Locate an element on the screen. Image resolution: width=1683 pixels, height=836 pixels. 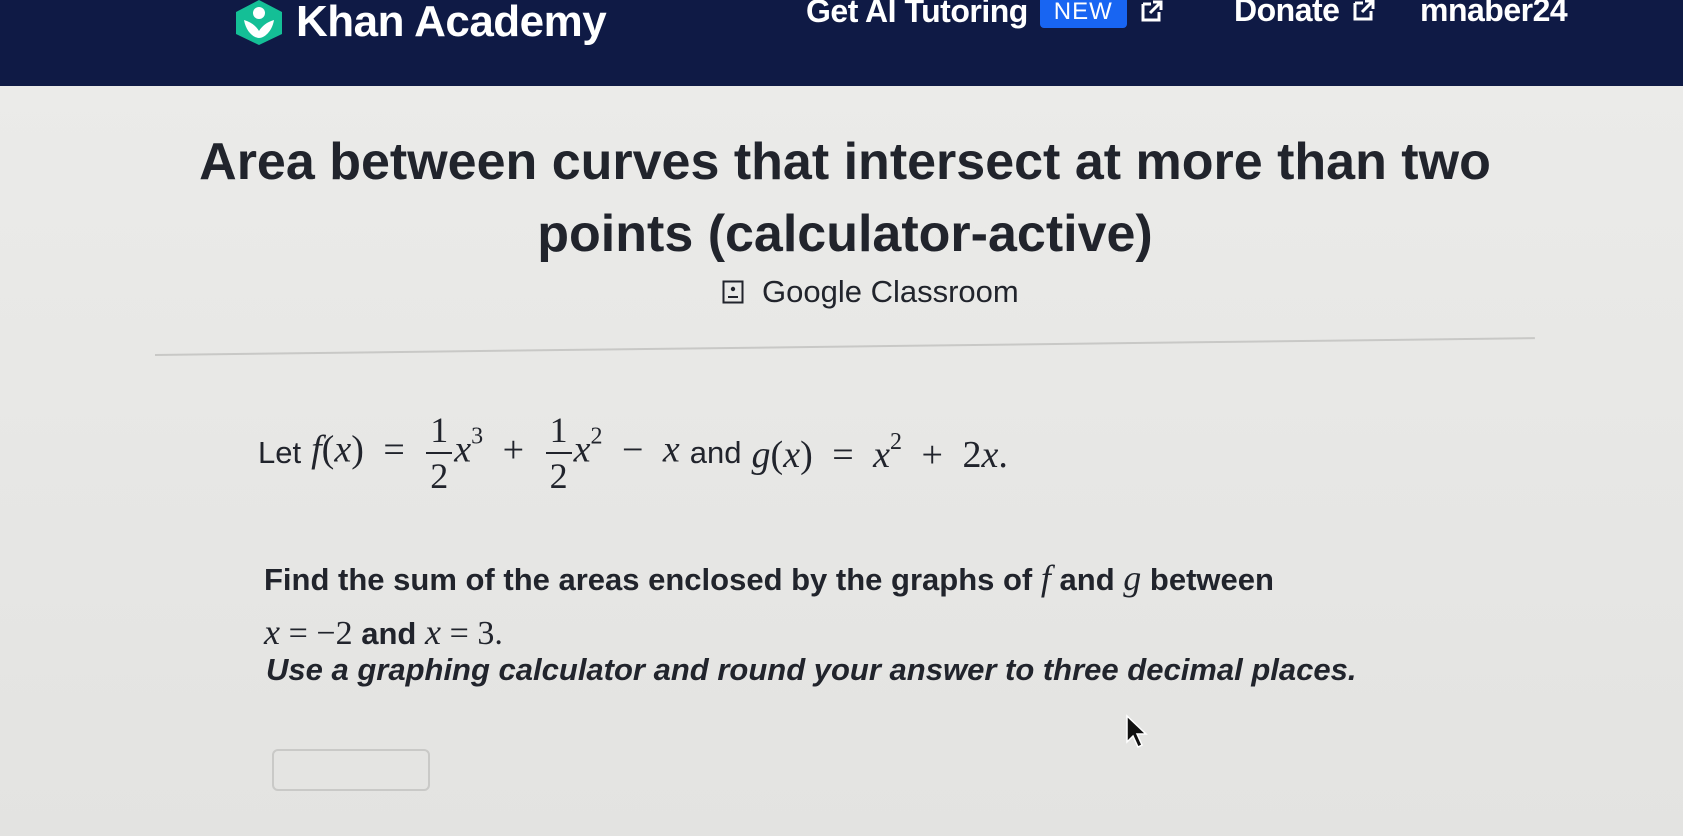
function-f-definition: f(x) = 1 2 x3 + 1 2 x2 − x is located at coordinates (495, 453).